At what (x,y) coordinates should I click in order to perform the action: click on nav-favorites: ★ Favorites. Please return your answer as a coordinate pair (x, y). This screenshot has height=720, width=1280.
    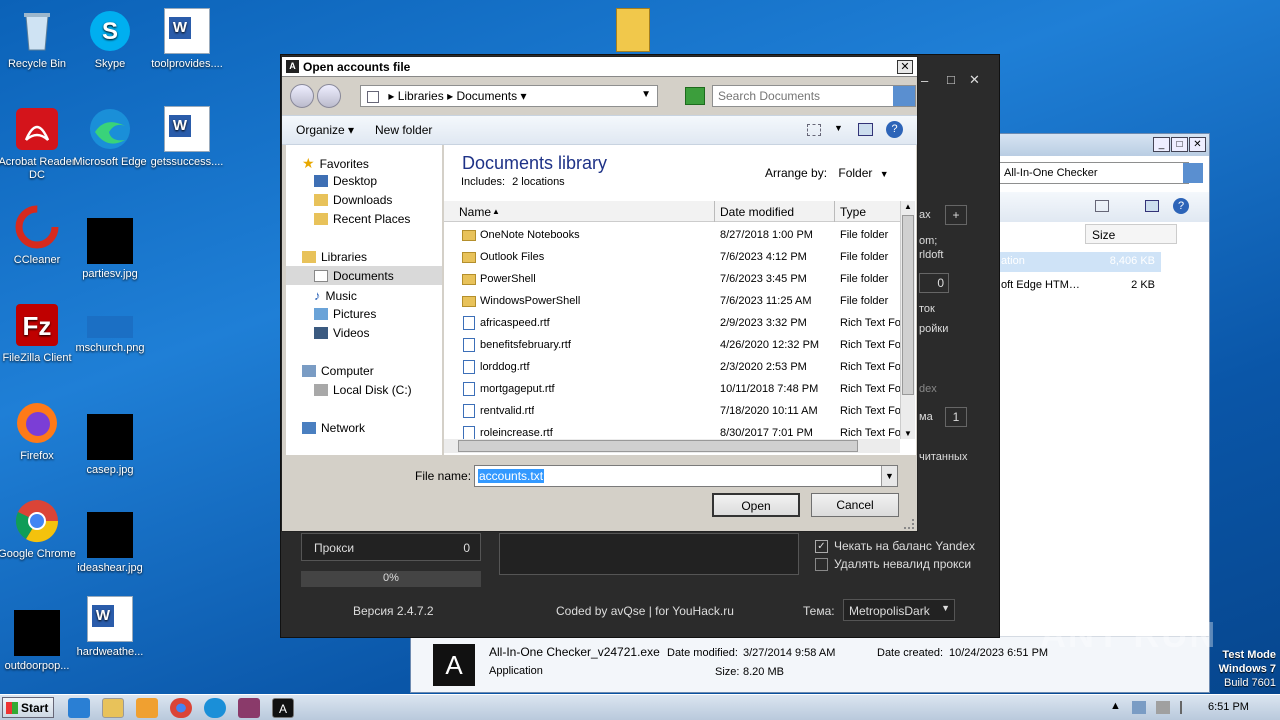
    Looking at the image, I should click on (335, 163).